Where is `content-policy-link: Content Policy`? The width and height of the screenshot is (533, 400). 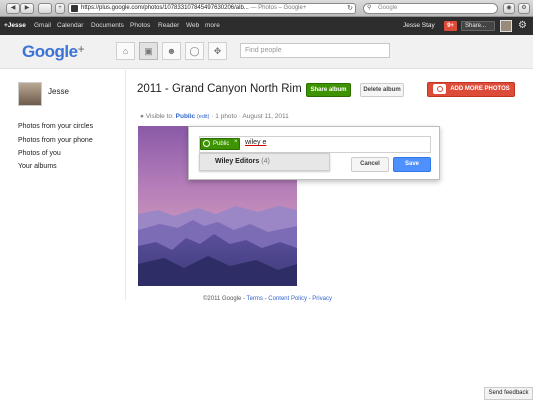 content-policy-link: Content Policy is located at coordinates (287, 299).